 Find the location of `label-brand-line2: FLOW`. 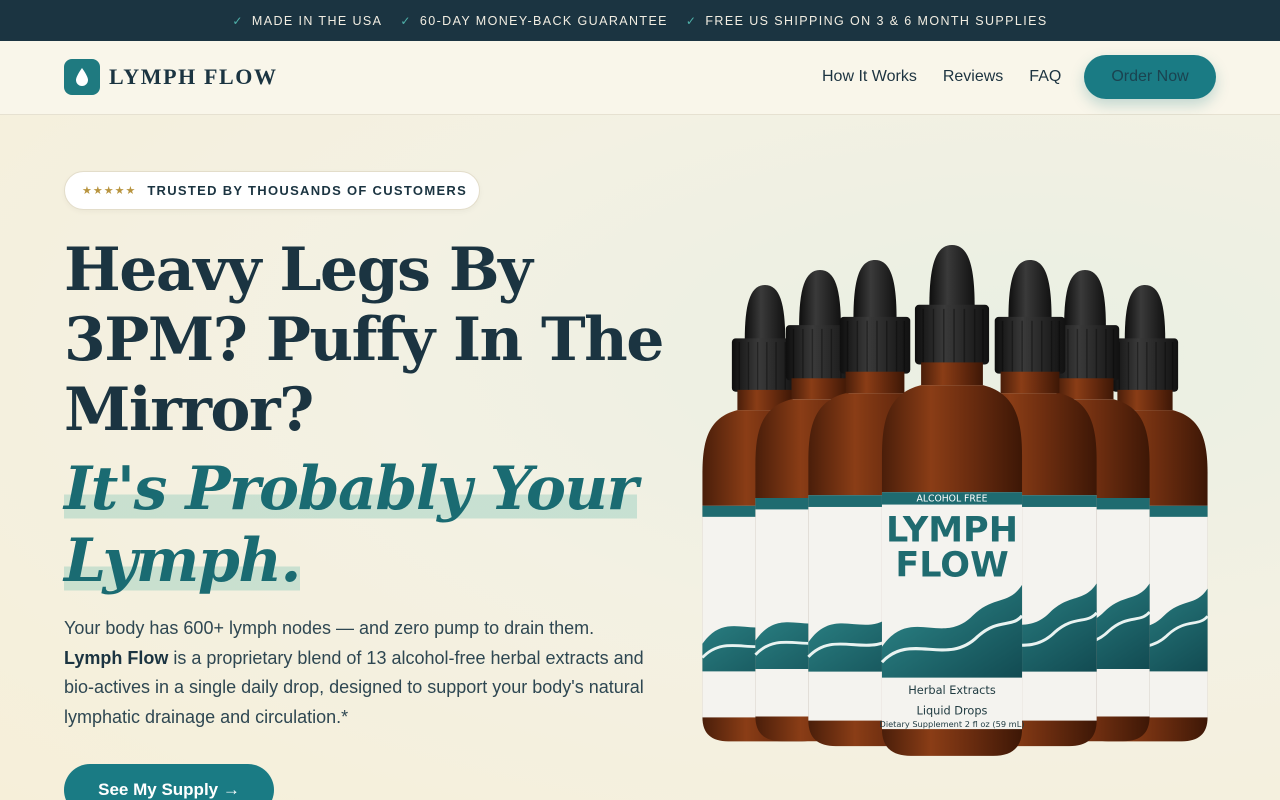

label-brand-line2: FLOW is located at coordinates (951, 565).